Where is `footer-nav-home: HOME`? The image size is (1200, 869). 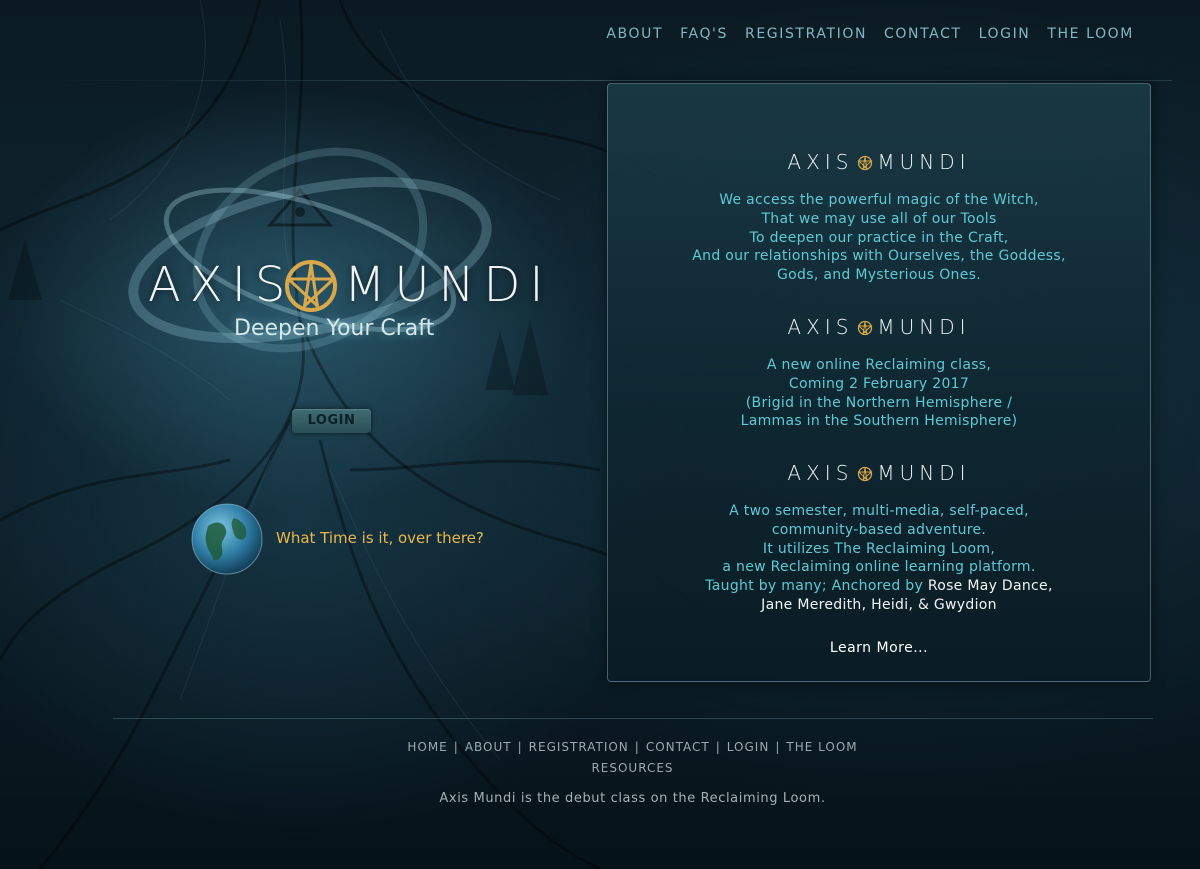
footer-nav-home: HOME is located at coordinates (427, 747).